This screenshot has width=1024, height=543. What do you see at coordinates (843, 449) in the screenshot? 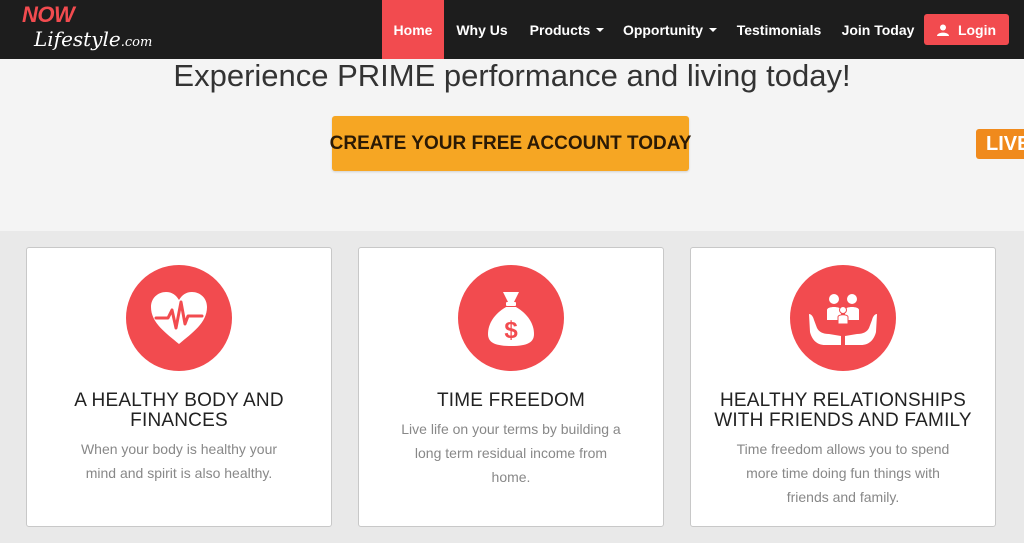
I see `feature-desc-line: Time freedom allows you to spend` at bounding box center [843, 449].